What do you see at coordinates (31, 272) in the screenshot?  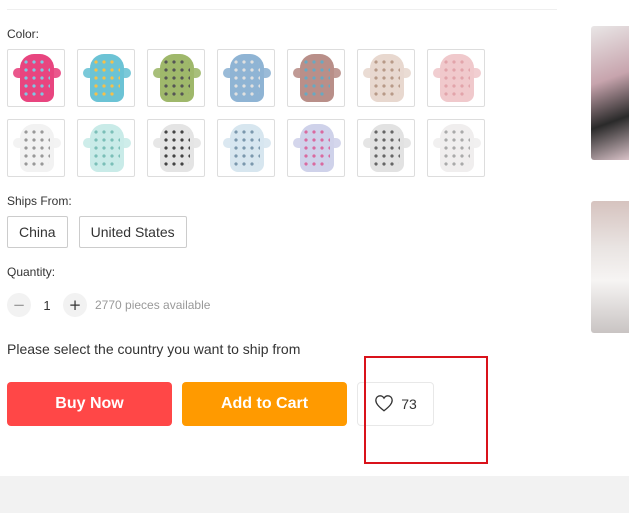 I see `quantity-label: Quantity:` at bounding box center [31, 272].